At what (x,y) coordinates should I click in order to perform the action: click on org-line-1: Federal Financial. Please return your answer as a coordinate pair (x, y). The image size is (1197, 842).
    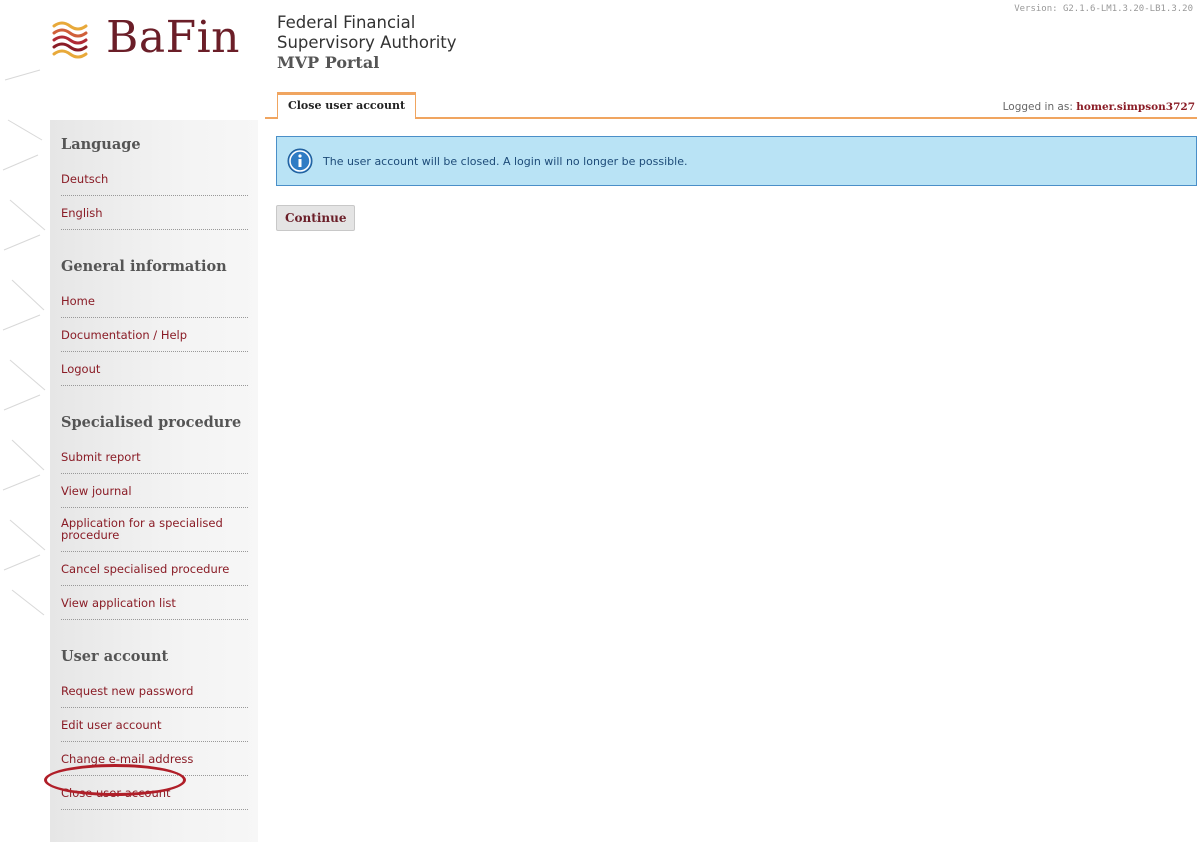
    Looking at the image, I should click on (346, 22).